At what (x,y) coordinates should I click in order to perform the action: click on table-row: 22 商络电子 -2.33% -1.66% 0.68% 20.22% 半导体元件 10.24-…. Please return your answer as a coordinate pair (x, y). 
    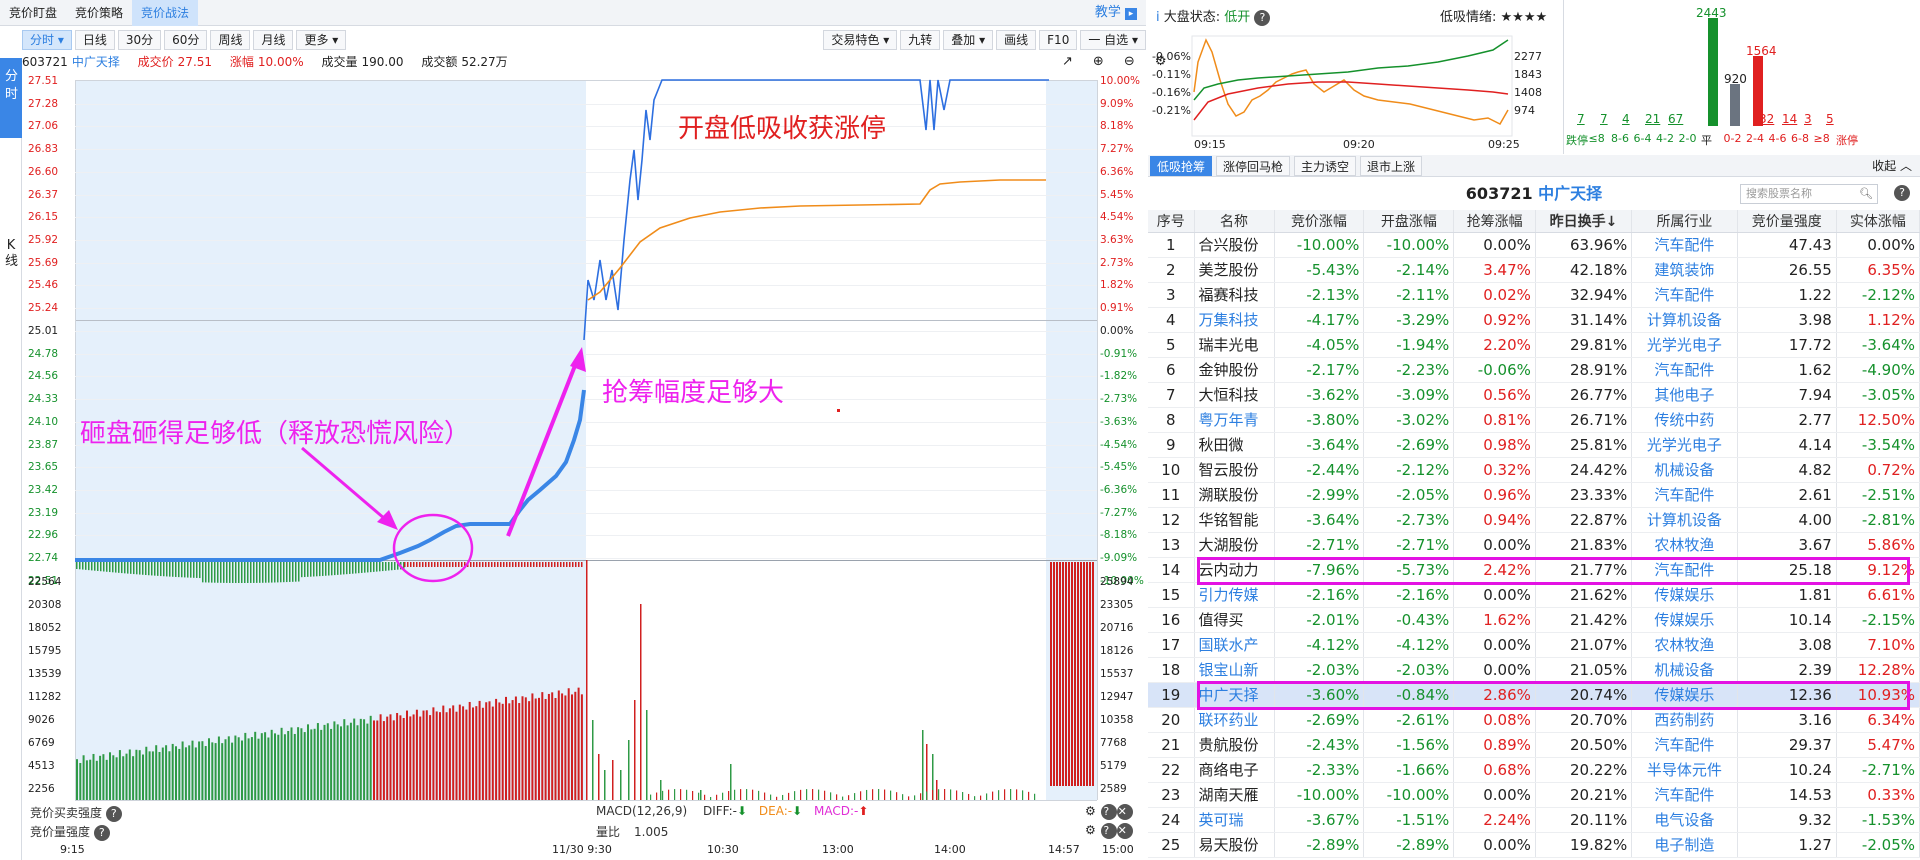
    Looking at the image, I should click on (1534, 770).